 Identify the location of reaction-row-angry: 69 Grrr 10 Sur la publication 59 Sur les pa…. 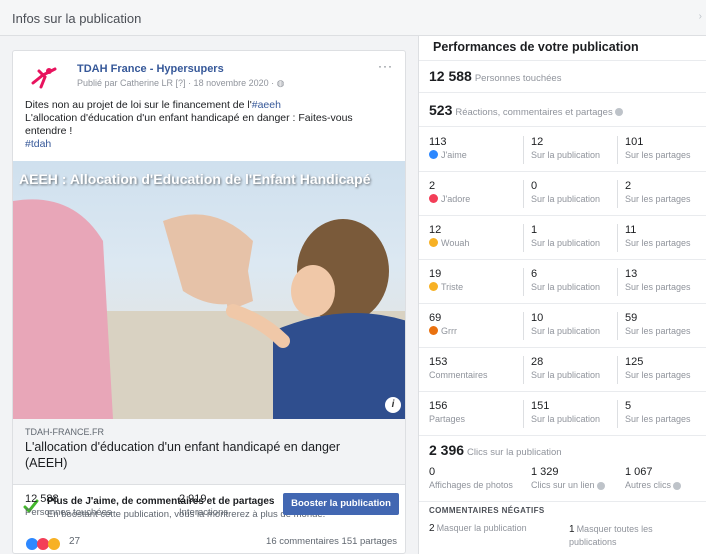
(562, 326).